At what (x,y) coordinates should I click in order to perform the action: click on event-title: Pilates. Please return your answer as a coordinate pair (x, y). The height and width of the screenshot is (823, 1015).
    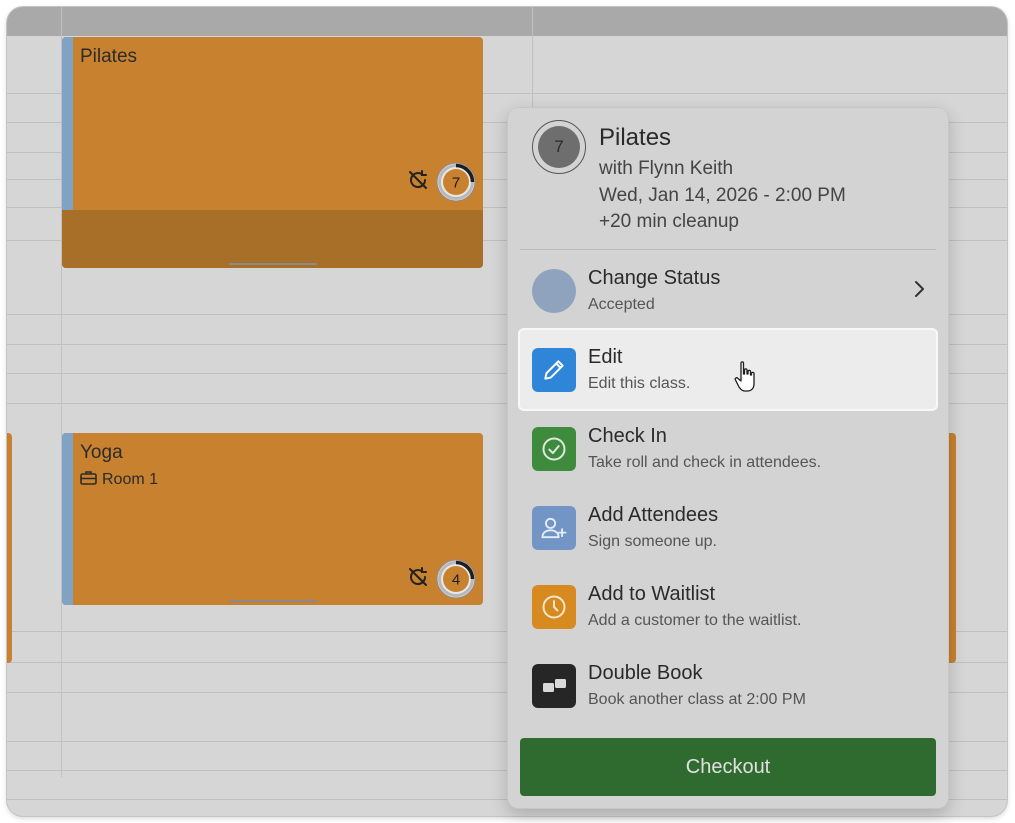
    Looking at the image, I should click on (109, 56).